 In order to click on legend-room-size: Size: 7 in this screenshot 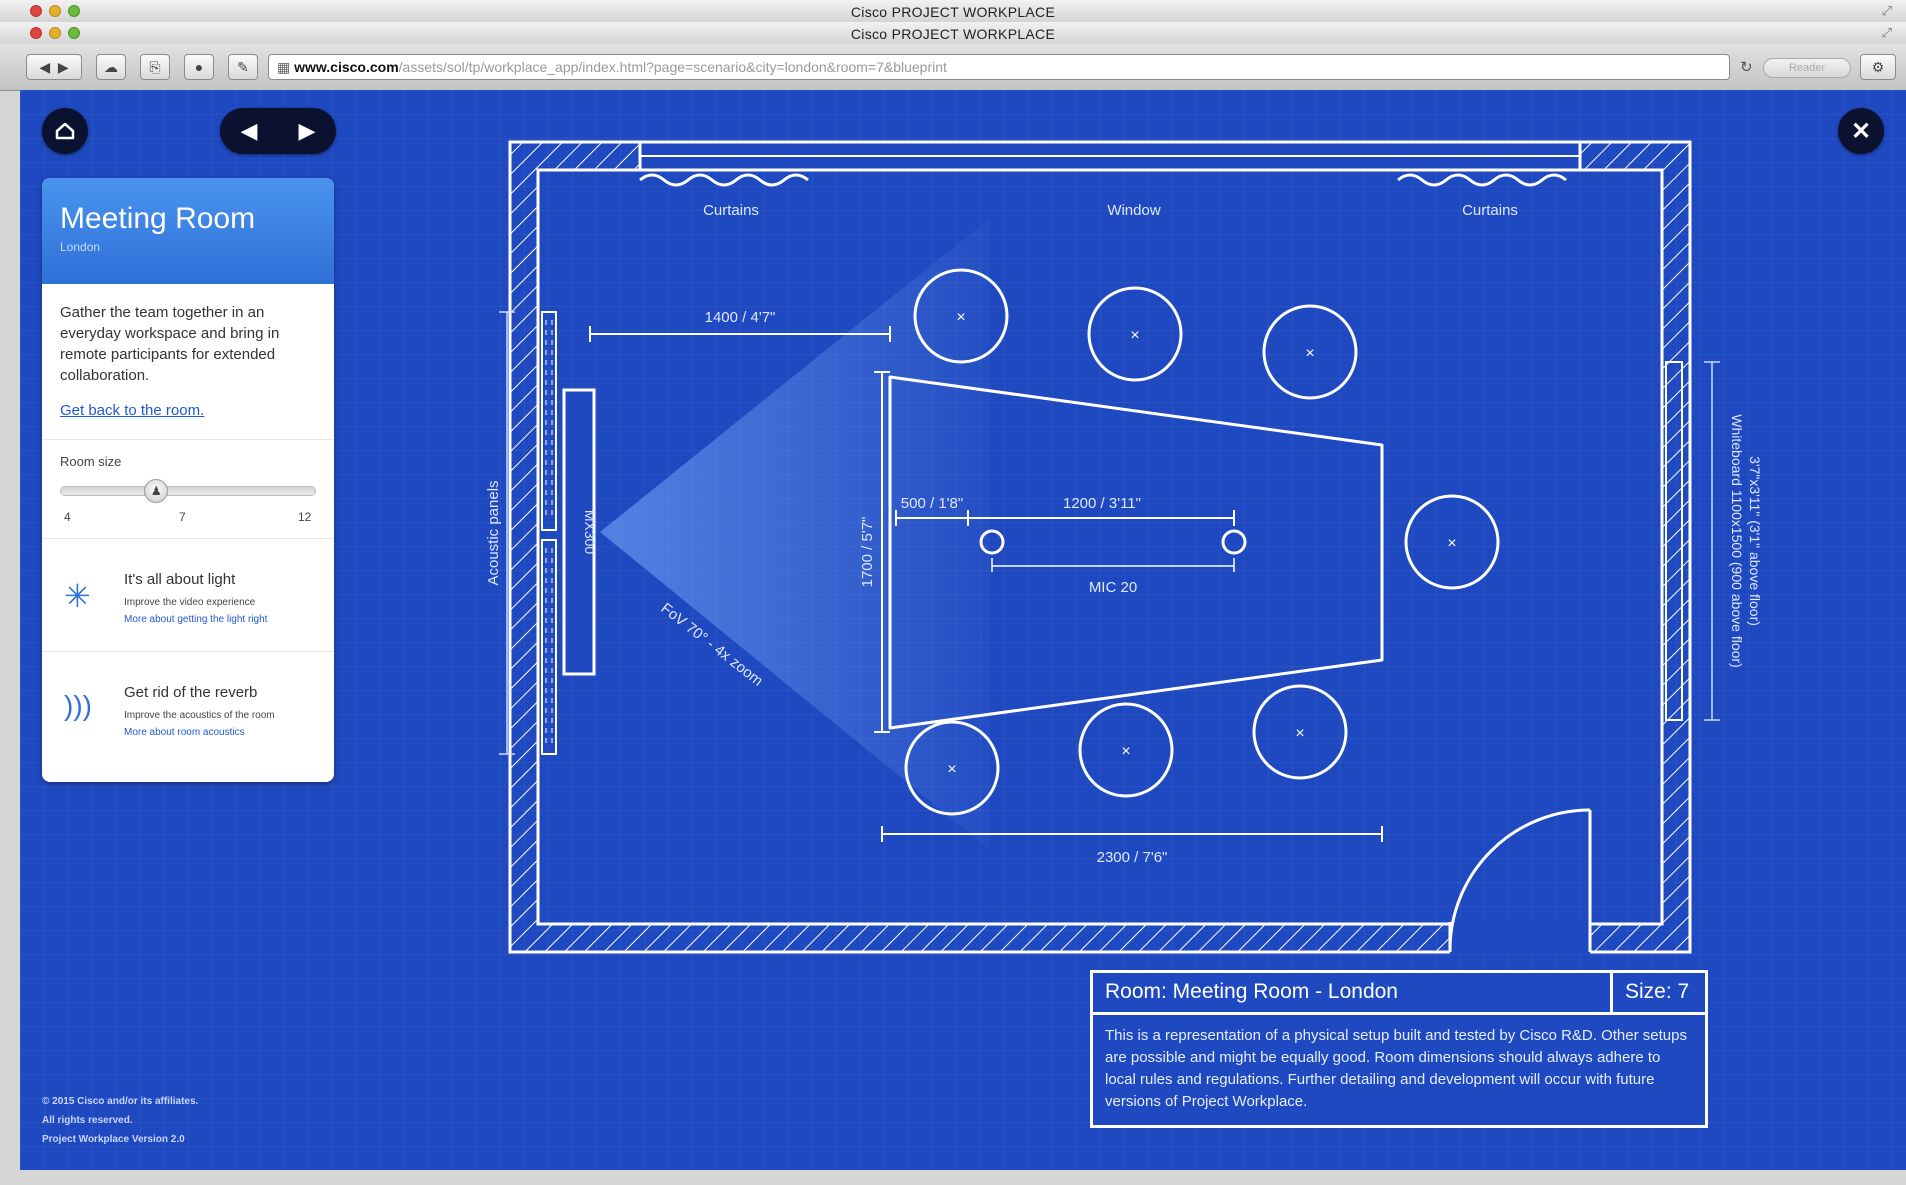, I will do `click(1659, 994)`.